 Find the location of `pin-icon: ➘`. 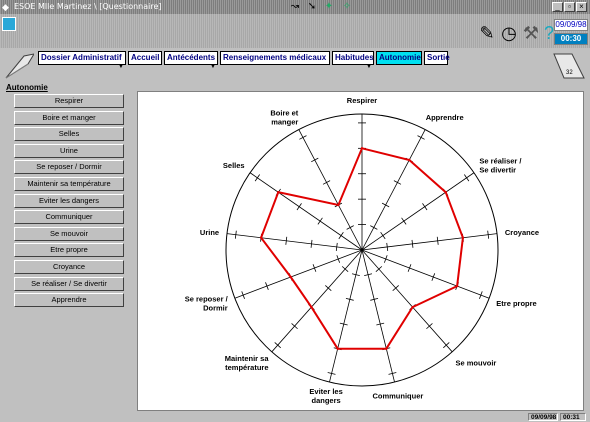

pin-icon: ➘ is located at coordinates (312, 7).